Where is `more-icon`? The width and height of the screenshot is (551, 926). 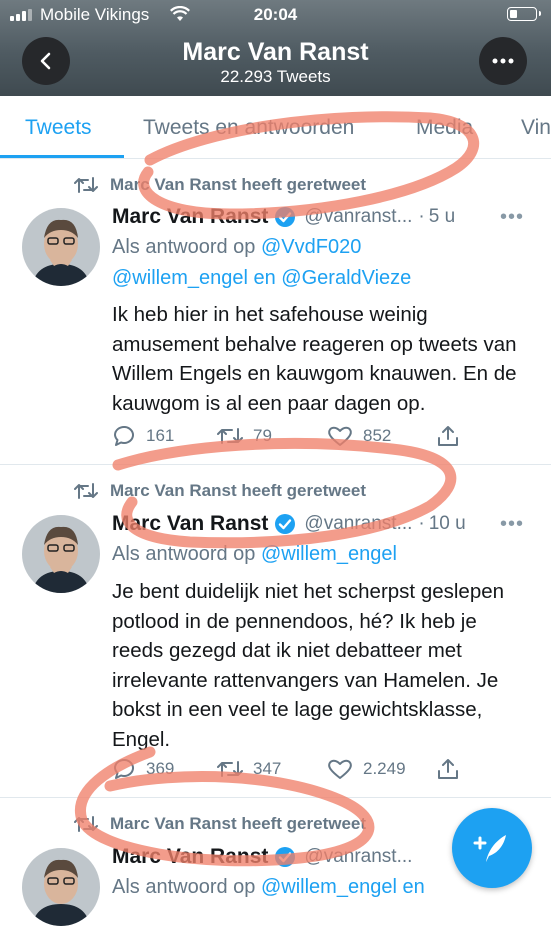 more-icon is located at coordinates (503, 61).